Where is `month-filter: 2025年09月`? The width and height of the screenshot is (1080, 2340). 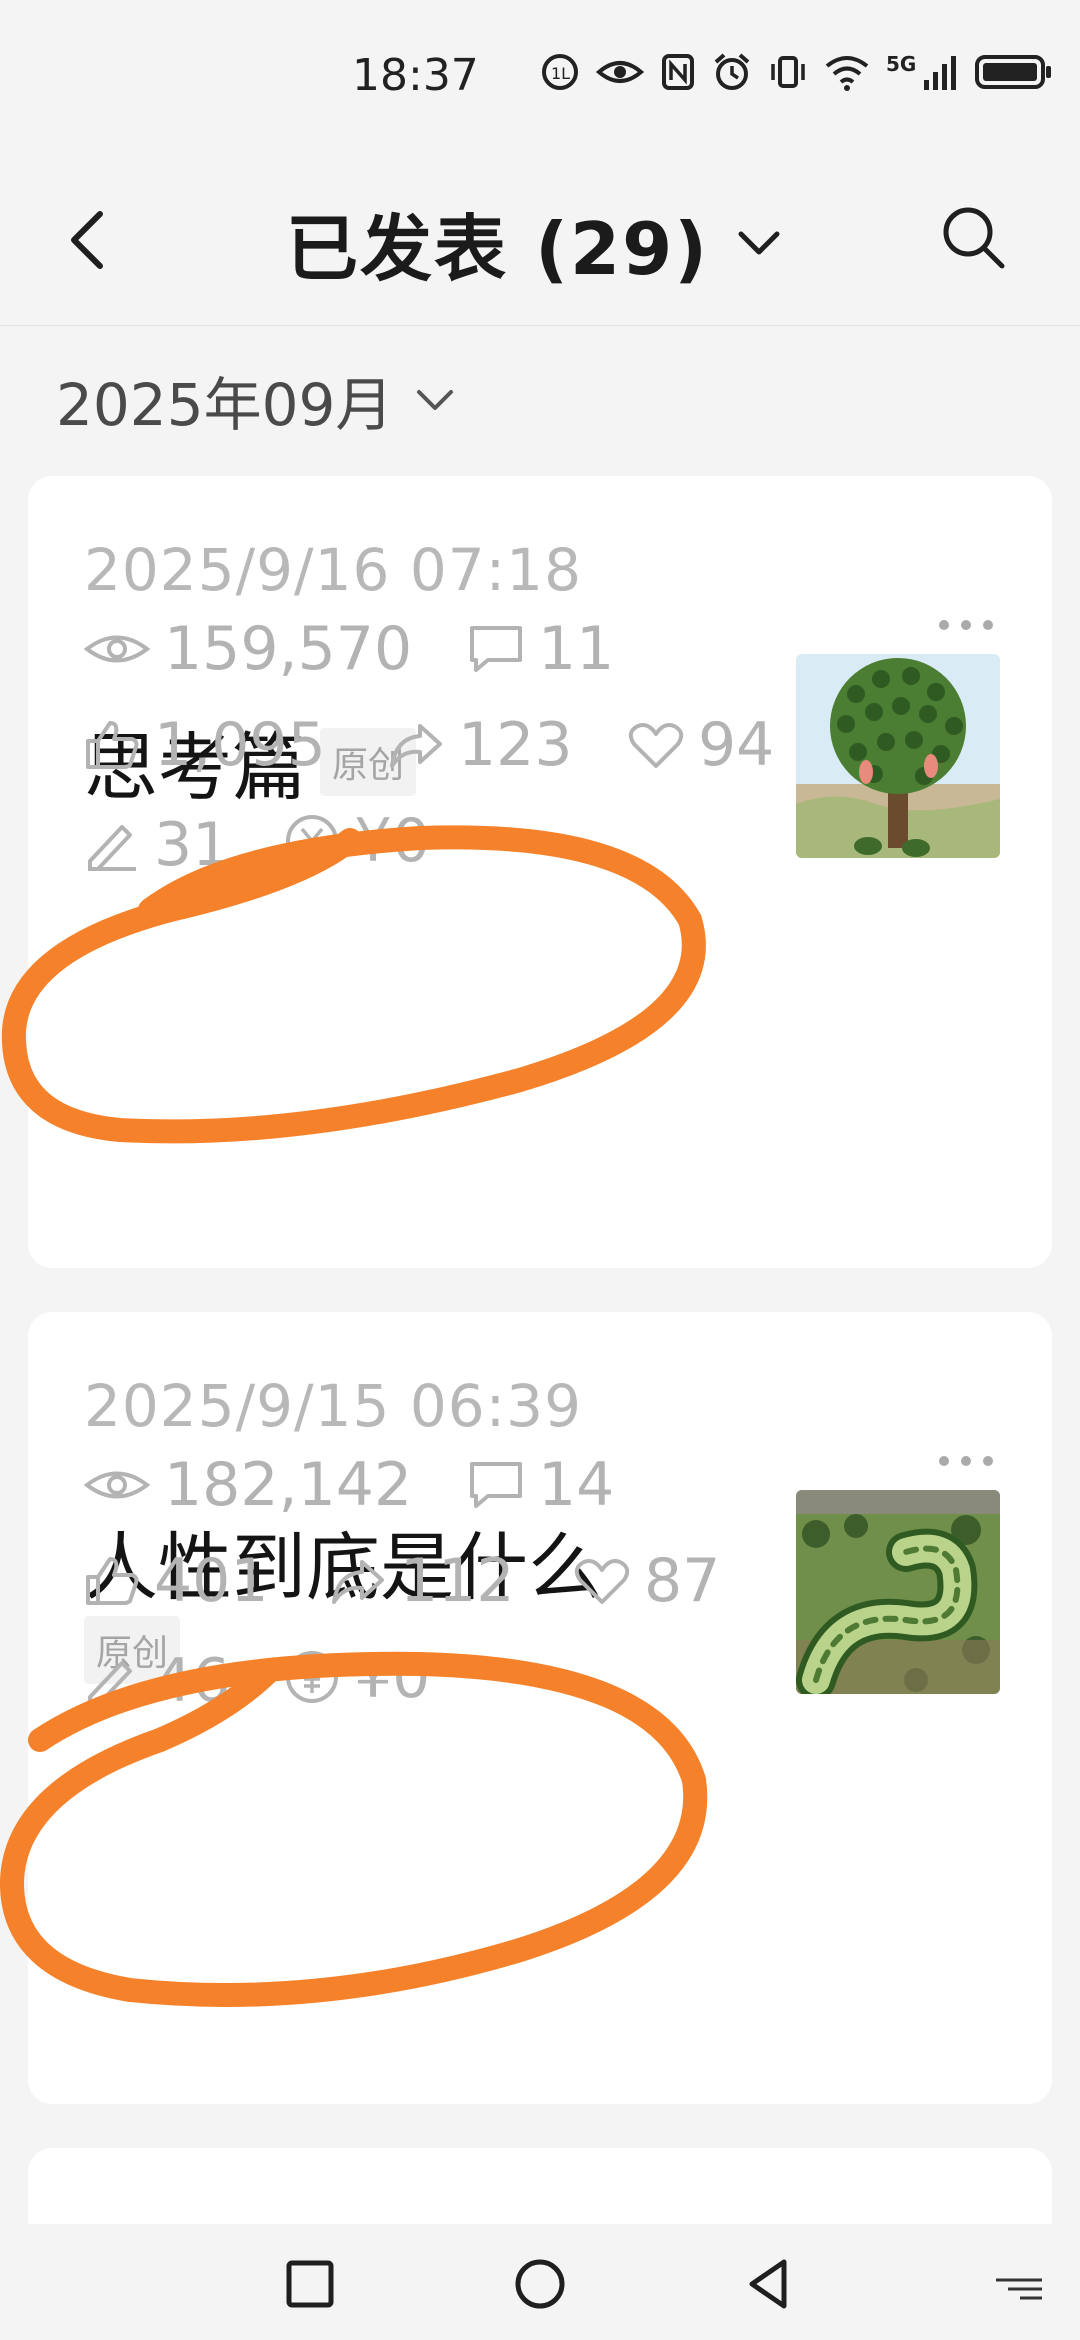 month-filter: 2025年09月 is located at coordinates (255, 400).